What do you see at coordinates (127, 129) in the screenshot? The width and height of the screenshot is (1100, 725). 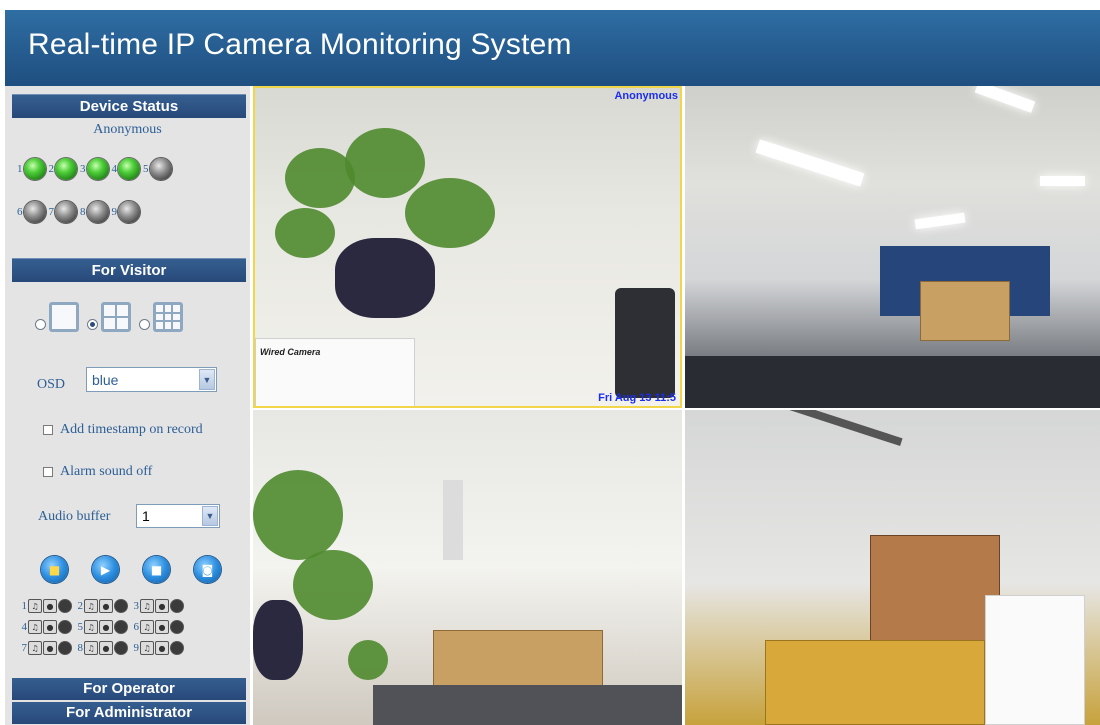 I see `current-user-label: Anonymous` at bounding box center [127, 129].